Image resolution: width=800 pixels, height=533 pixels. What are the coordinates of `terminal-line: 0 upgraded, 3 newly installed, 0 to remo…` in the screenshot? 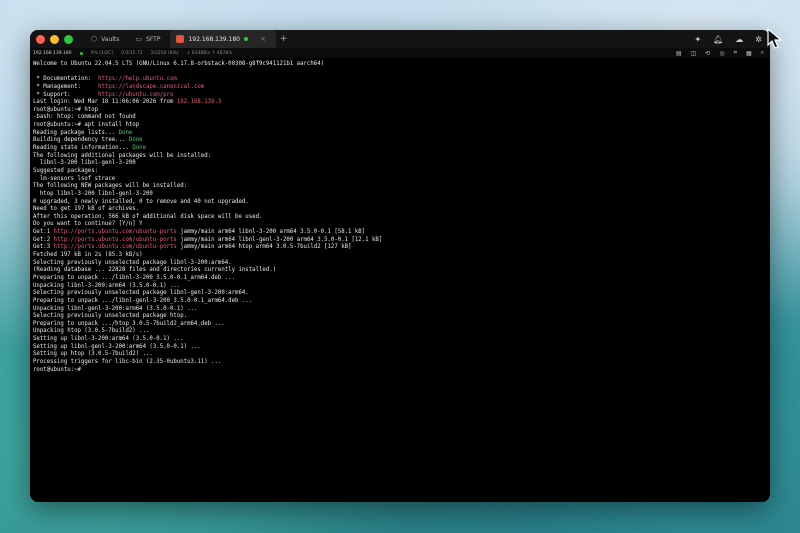 It's located at (400, 203).